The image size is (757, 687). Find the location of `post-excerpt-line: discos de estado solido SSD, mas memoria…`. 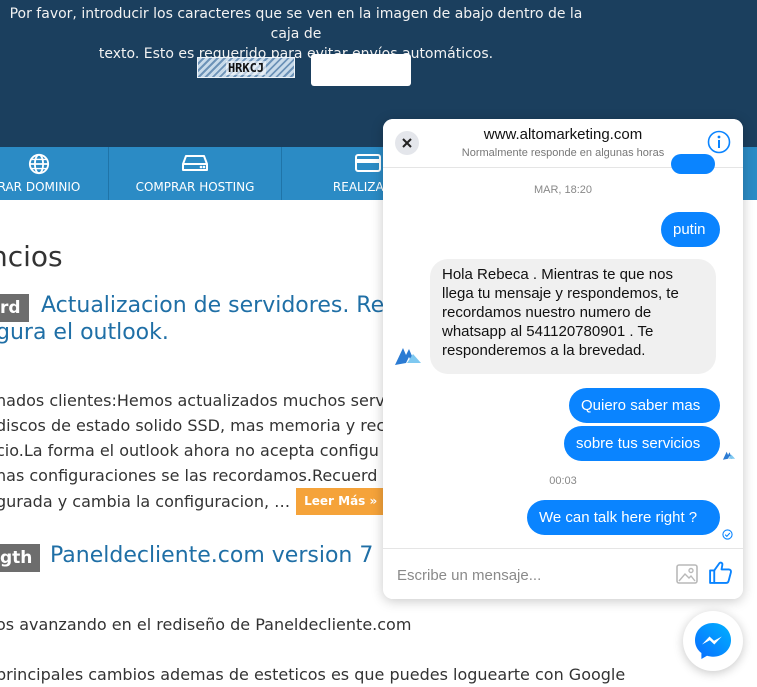

post-excerpt-line: discos de estado solido SSD, mas memoria… is located at coordinates (193, 425).